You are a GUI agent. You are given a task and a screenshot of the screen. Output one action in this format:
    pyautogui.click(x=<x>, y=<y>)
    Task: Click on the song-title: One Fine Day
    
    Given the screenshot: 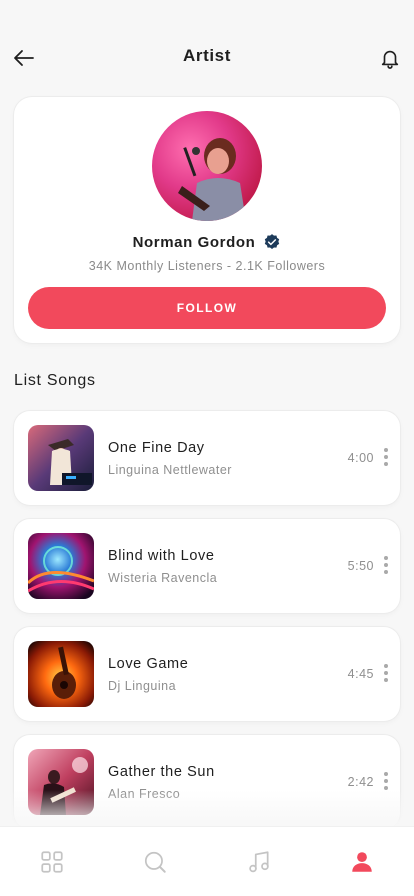 What is the action you would take?
    pyautogui.click(x=156, y=448)
    